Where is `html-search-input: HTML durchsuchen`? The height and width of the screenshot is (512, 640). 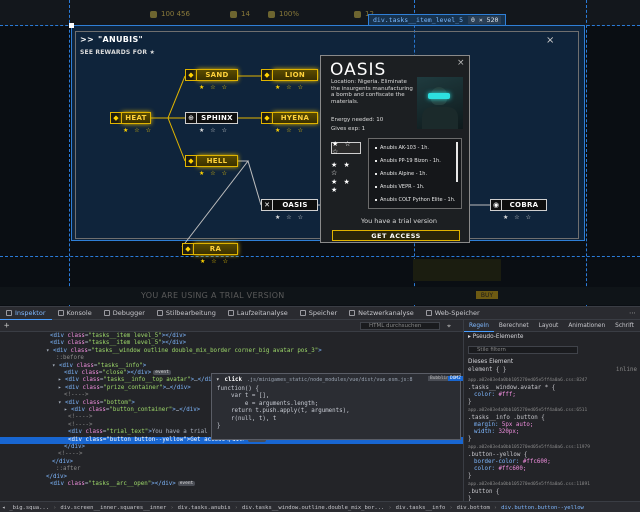 html-search-input: HTML durchsuchen is located at coordinates (400, 326).